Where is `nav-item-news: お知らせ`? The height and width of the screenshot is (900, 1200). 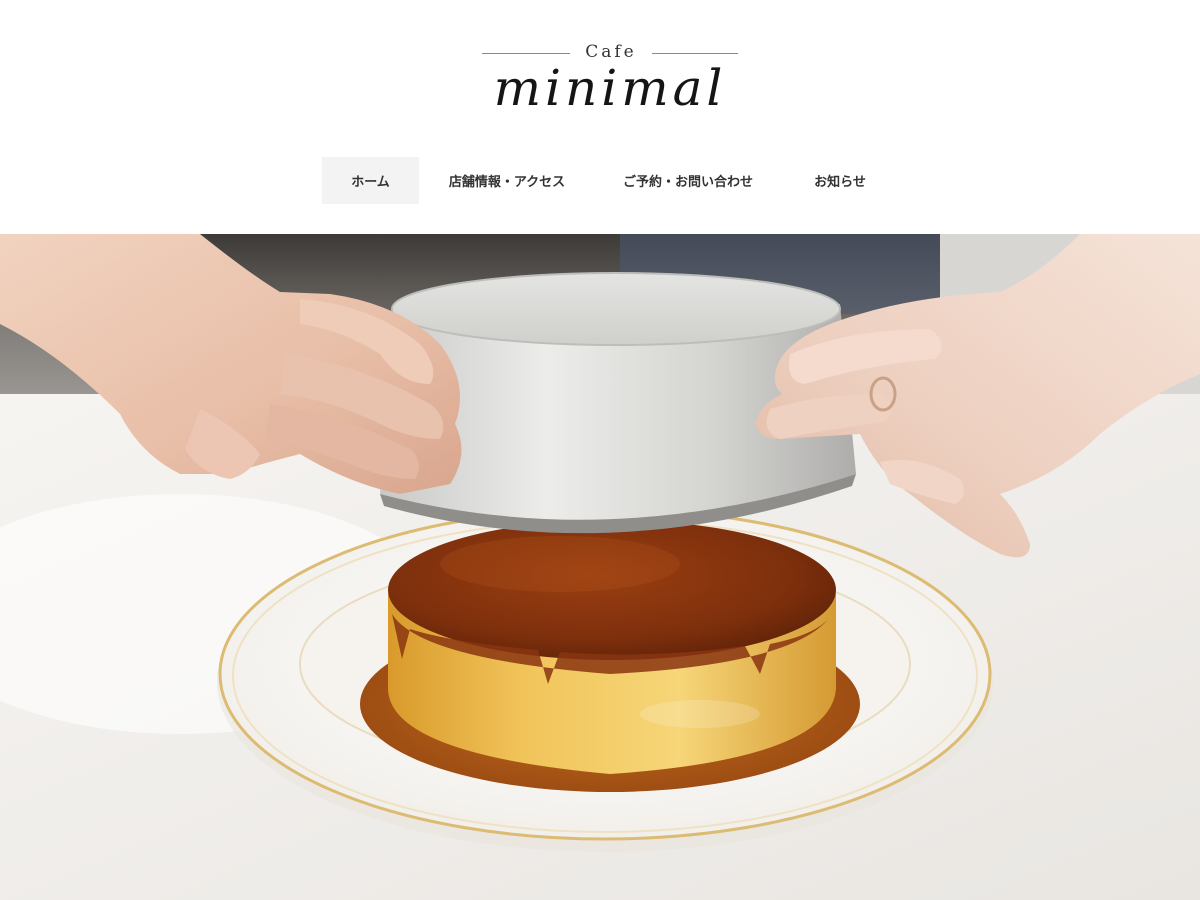
nav-item-news: お知らせ is located at coordinates (840, 180).